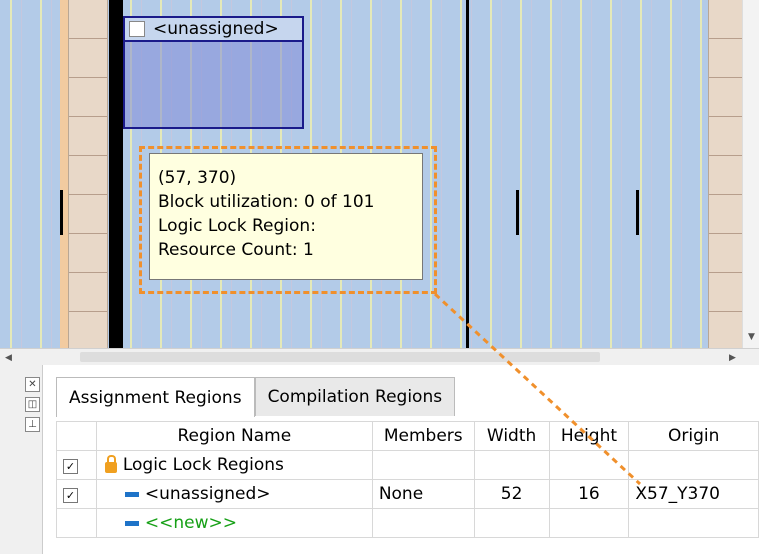 Image resolution: width=759 pixels, height=554 pixels. Describe the element at coordinates (693, 436) in the screenshot. I see `column-header-origin: Origin` at that location.